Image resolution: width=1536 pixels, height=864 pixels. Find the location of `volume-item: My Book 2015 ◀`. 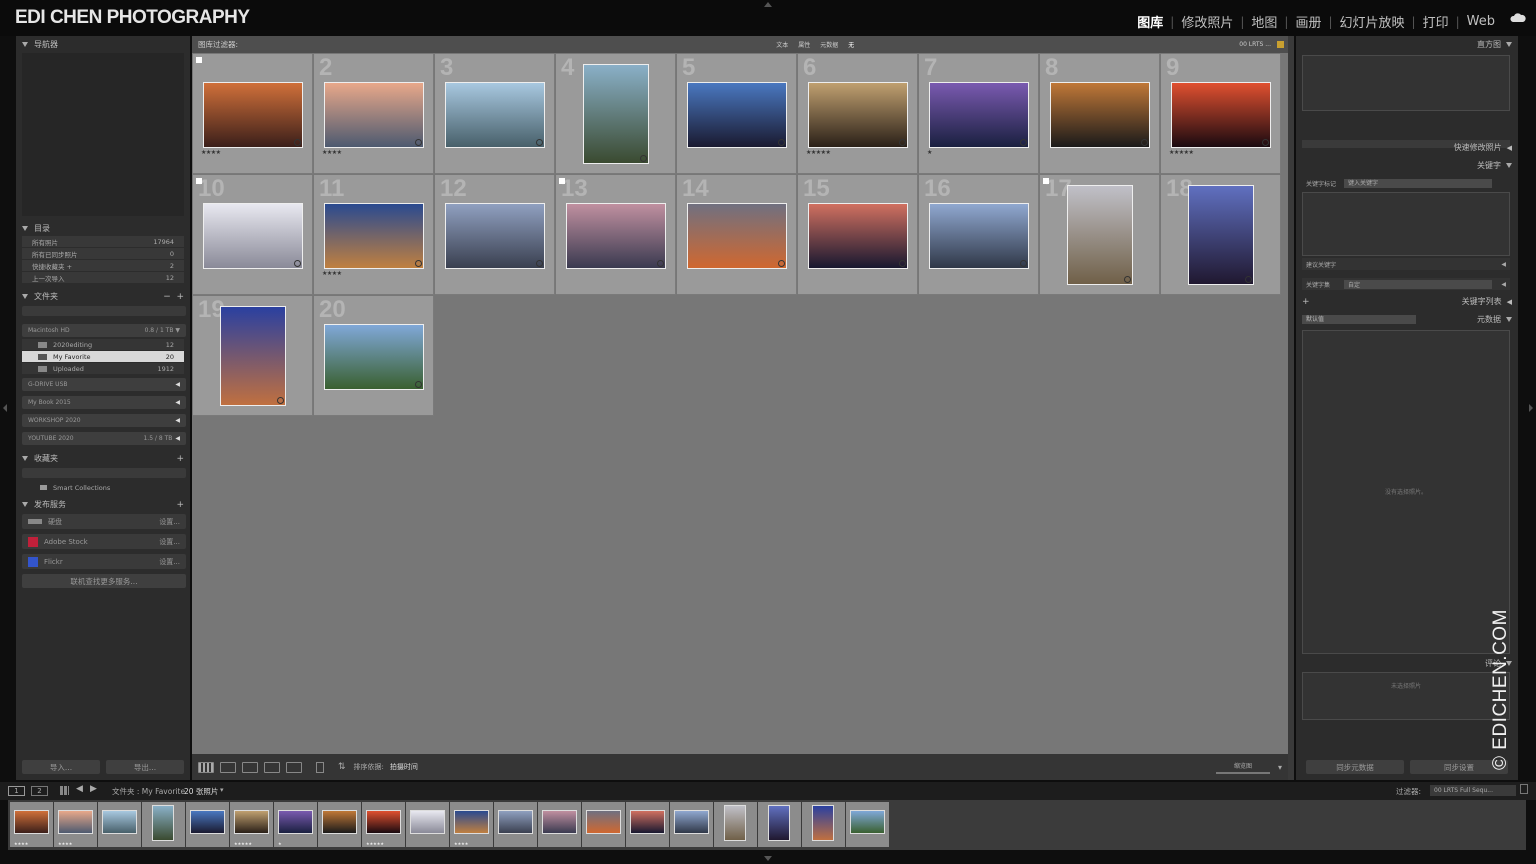

volume-item: My Book 2015 ◀ is located at coordinates (104, 402).